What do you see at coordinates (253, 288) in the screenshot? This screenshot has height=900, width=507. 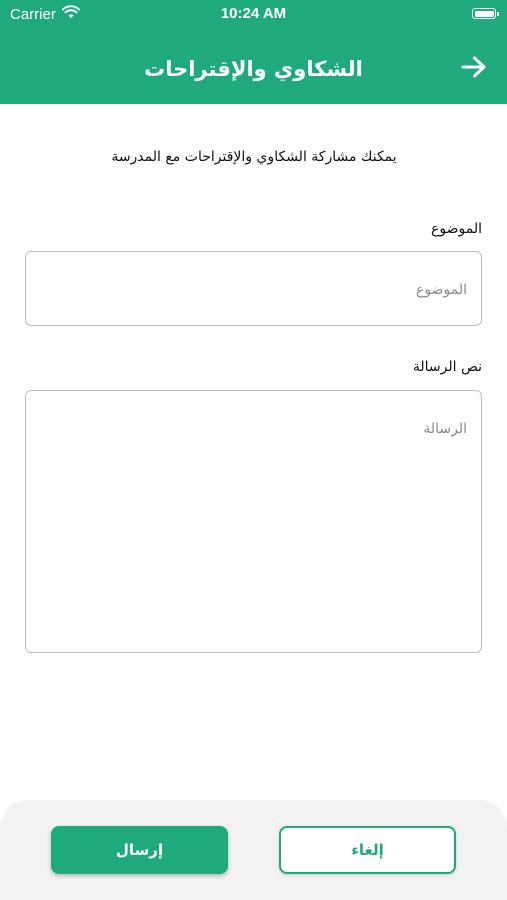 I see `subject-input: الموضوع` at bounding box center [253, 288].